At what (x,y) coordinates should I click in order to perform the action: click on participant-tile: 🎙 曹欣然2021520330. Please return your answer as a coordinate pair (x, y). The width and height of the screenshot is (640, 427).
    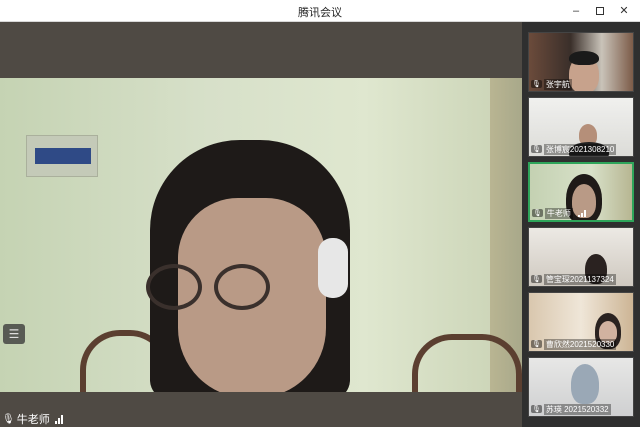
    Looking at the image, I should click on (581, 322).